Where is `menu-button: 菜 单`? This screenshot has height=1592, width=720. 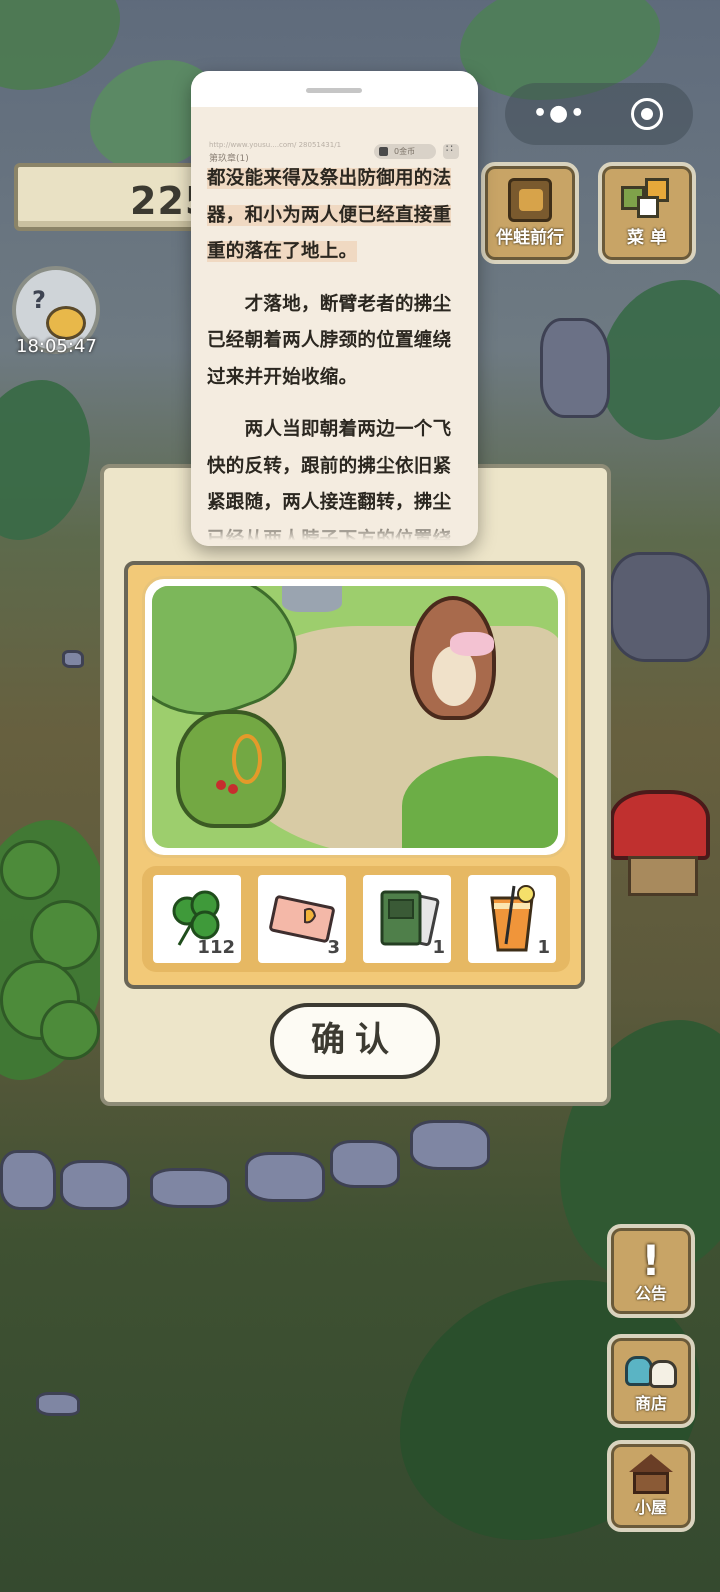
menu-button: 菜 单 is located at coordinates (647, 213).